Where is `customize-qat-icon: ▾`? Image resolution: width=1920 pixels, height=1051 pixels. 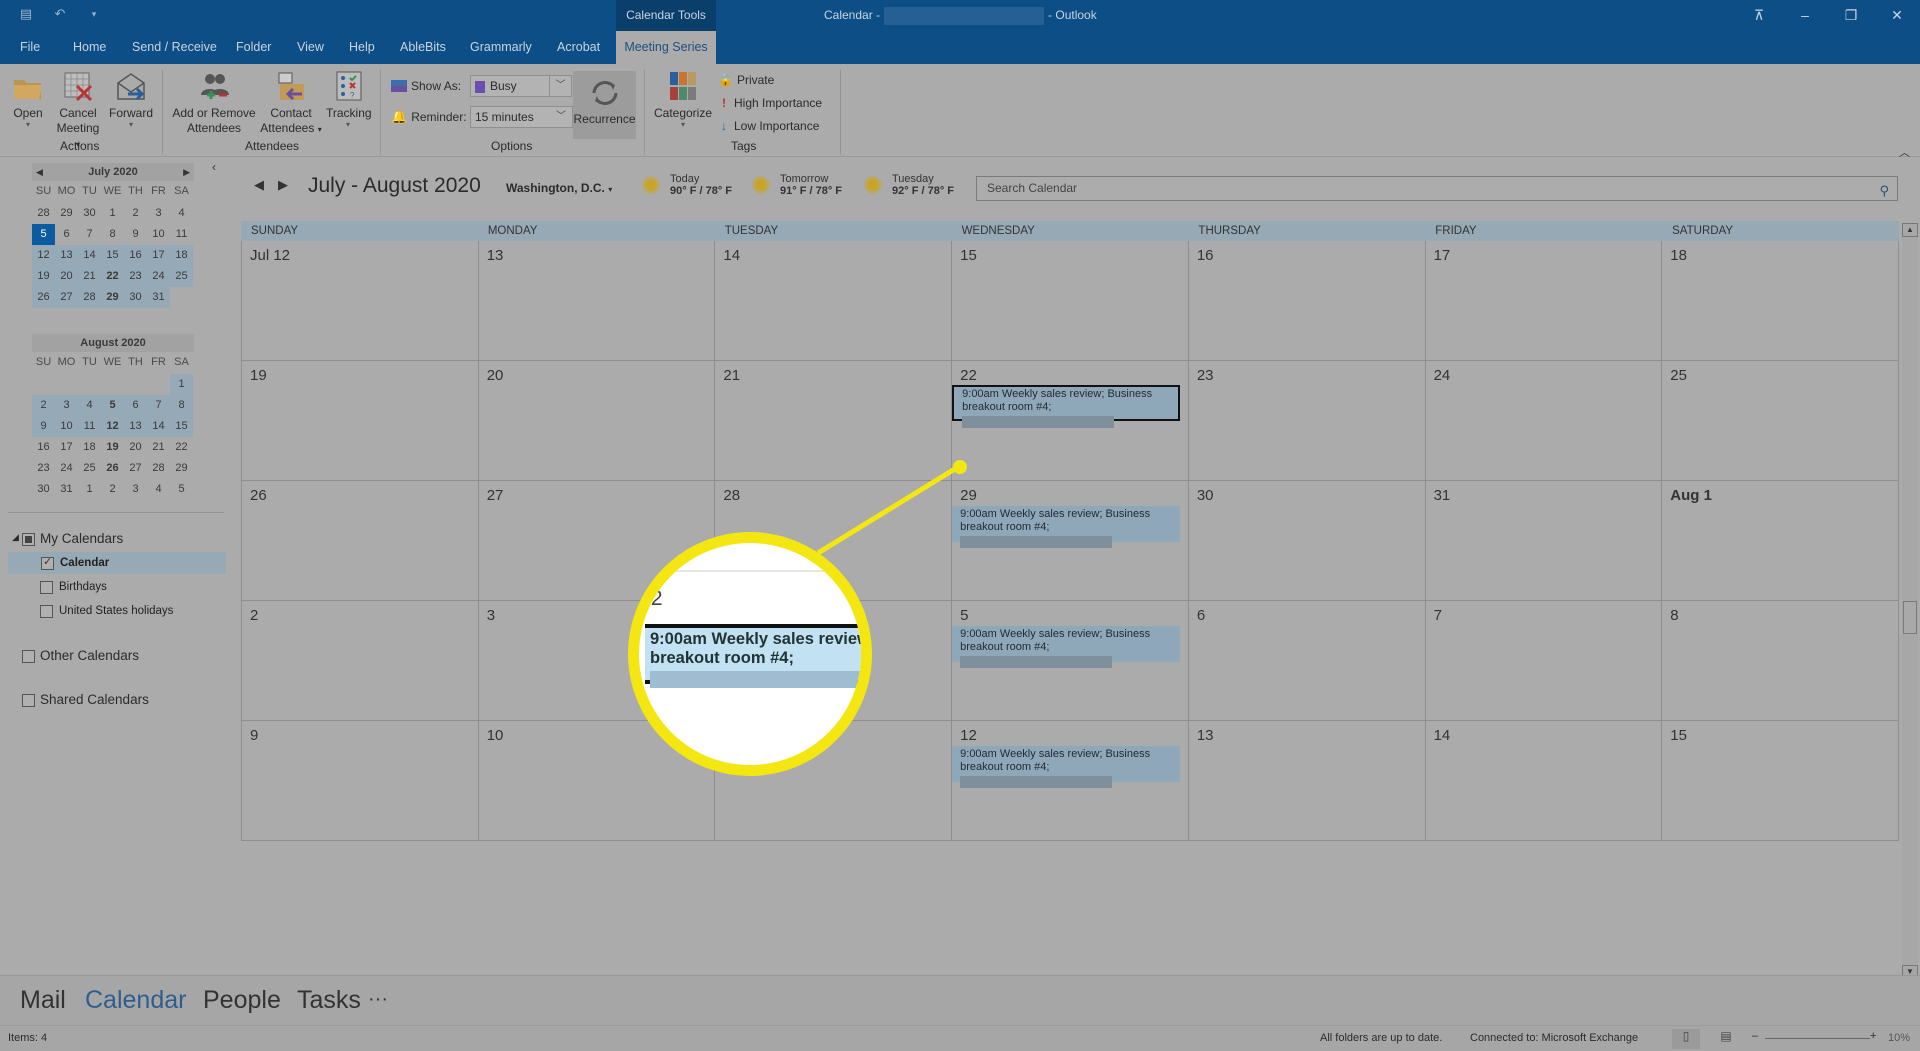 customize-qat-icon: ▾ is located at coordinates (94, 14).